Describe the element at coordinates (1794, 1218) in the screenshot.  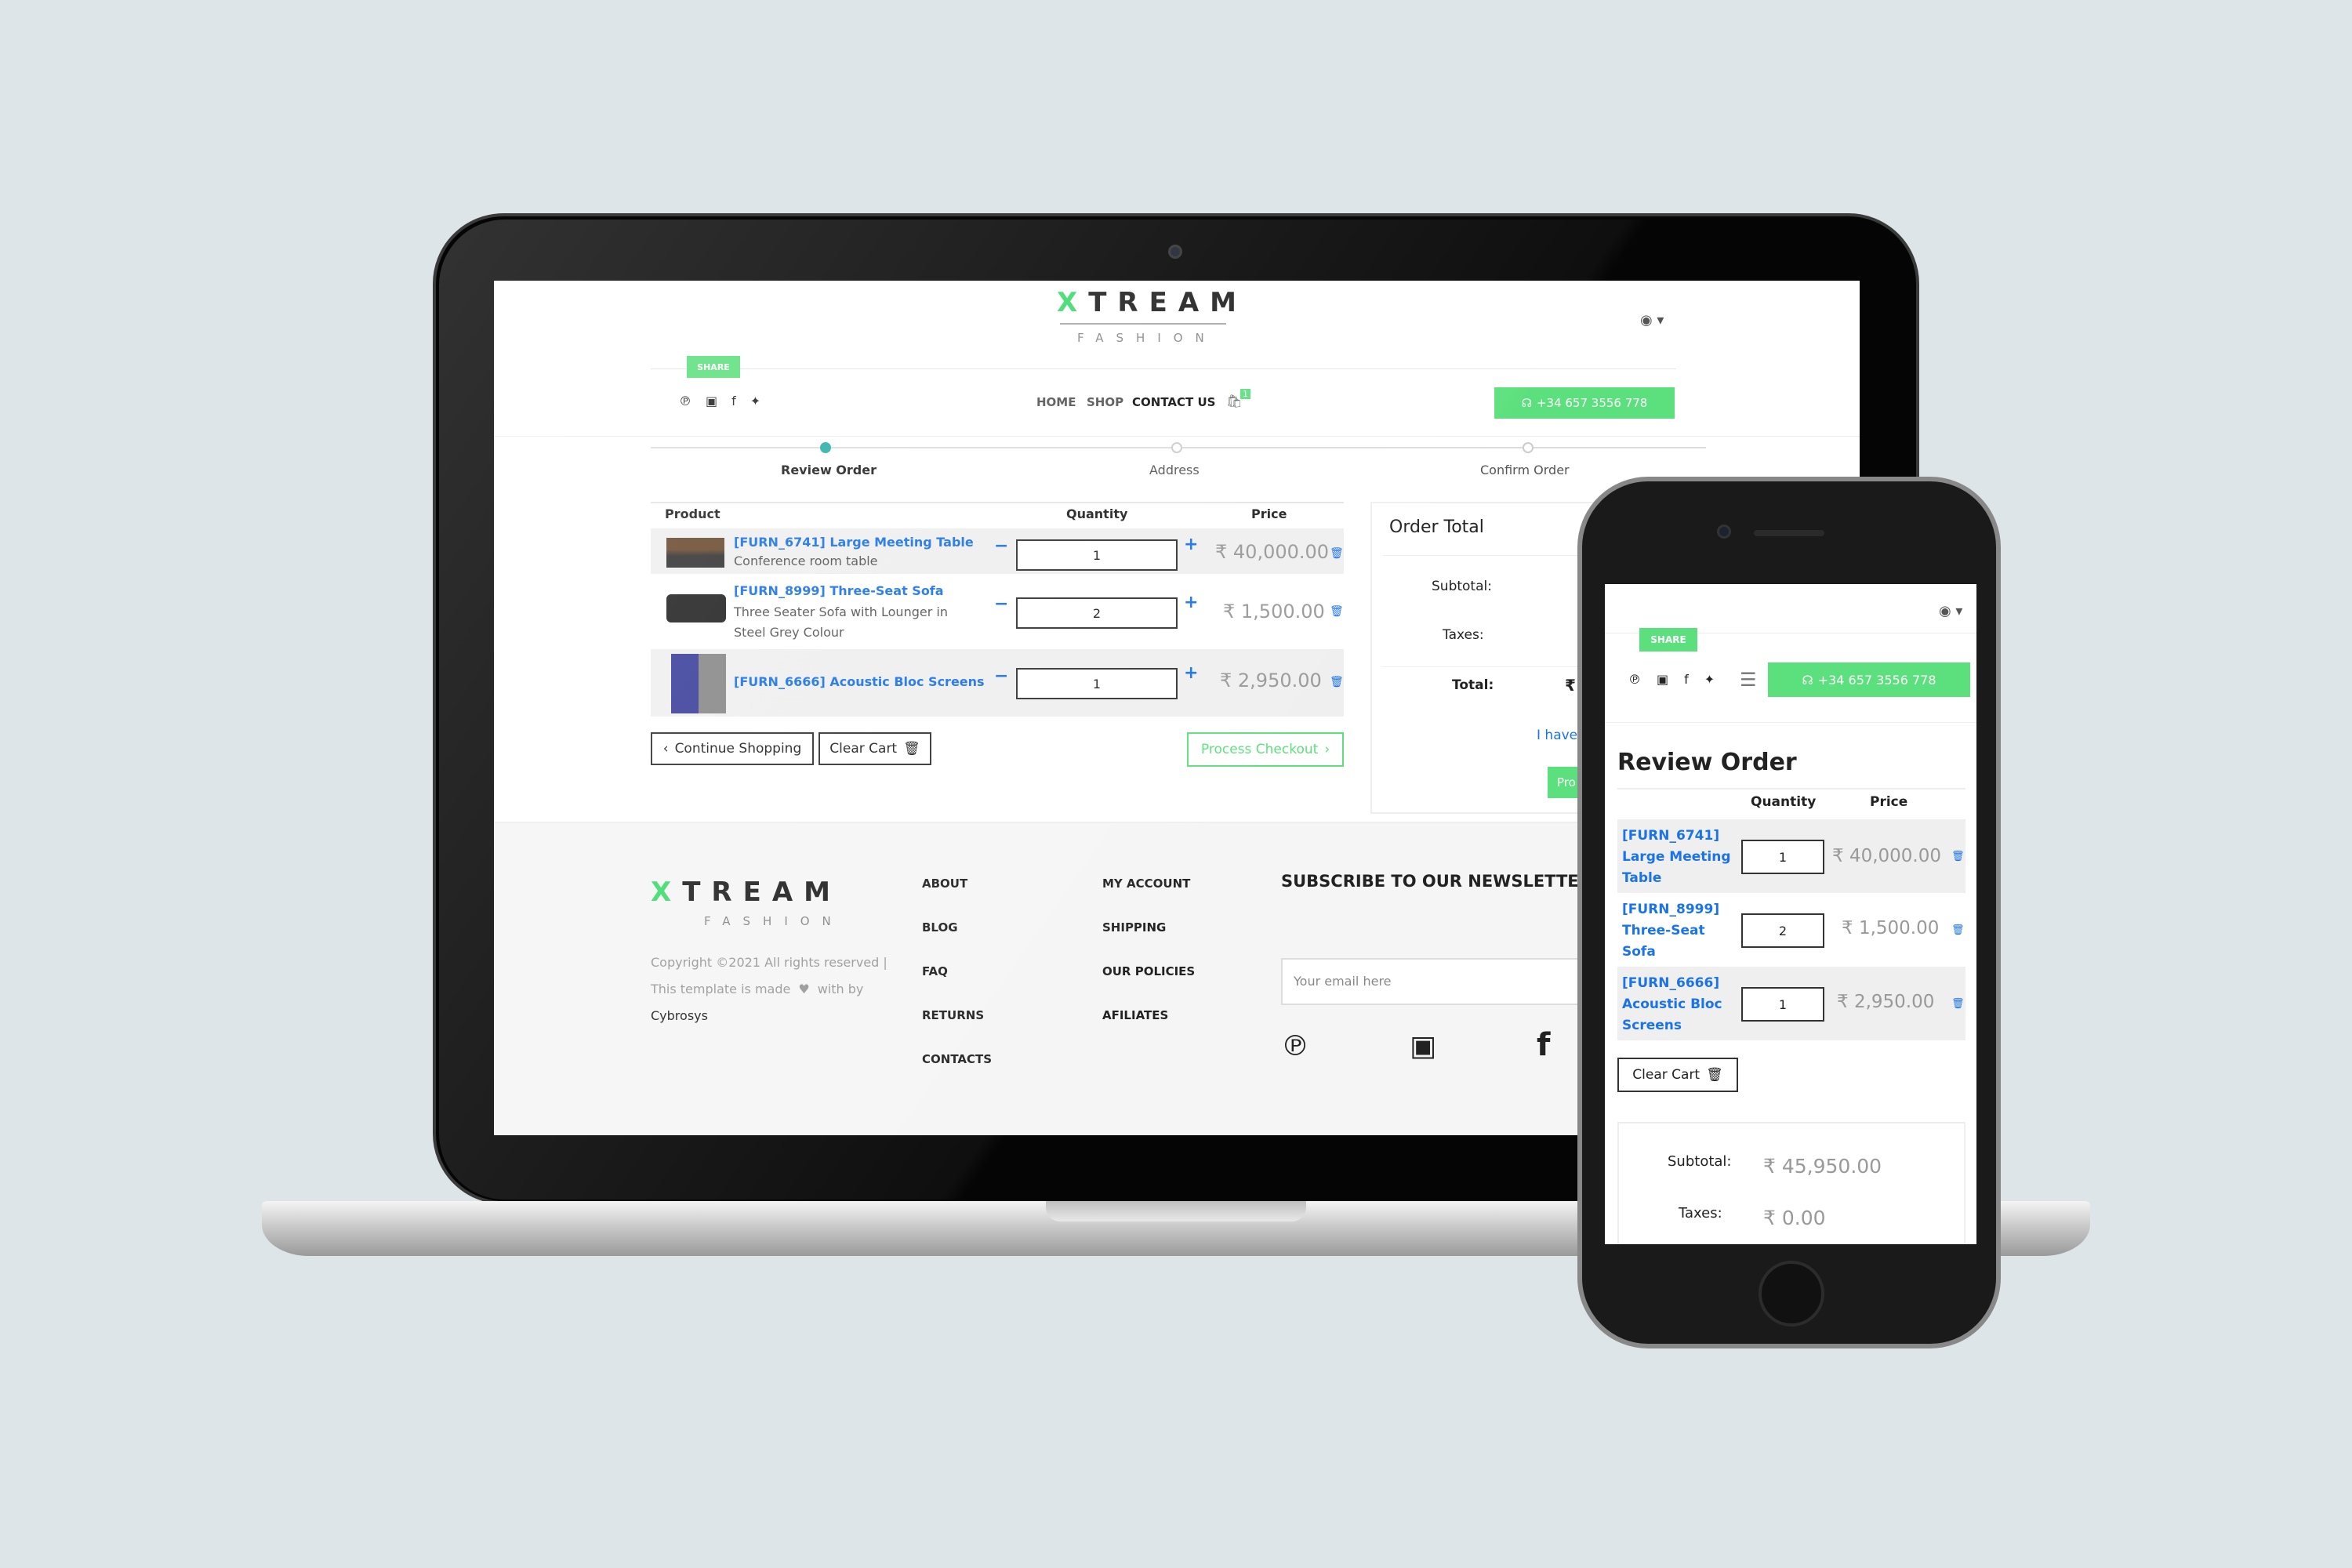
I see `taxes-value: ₹ 0.00` at that location.